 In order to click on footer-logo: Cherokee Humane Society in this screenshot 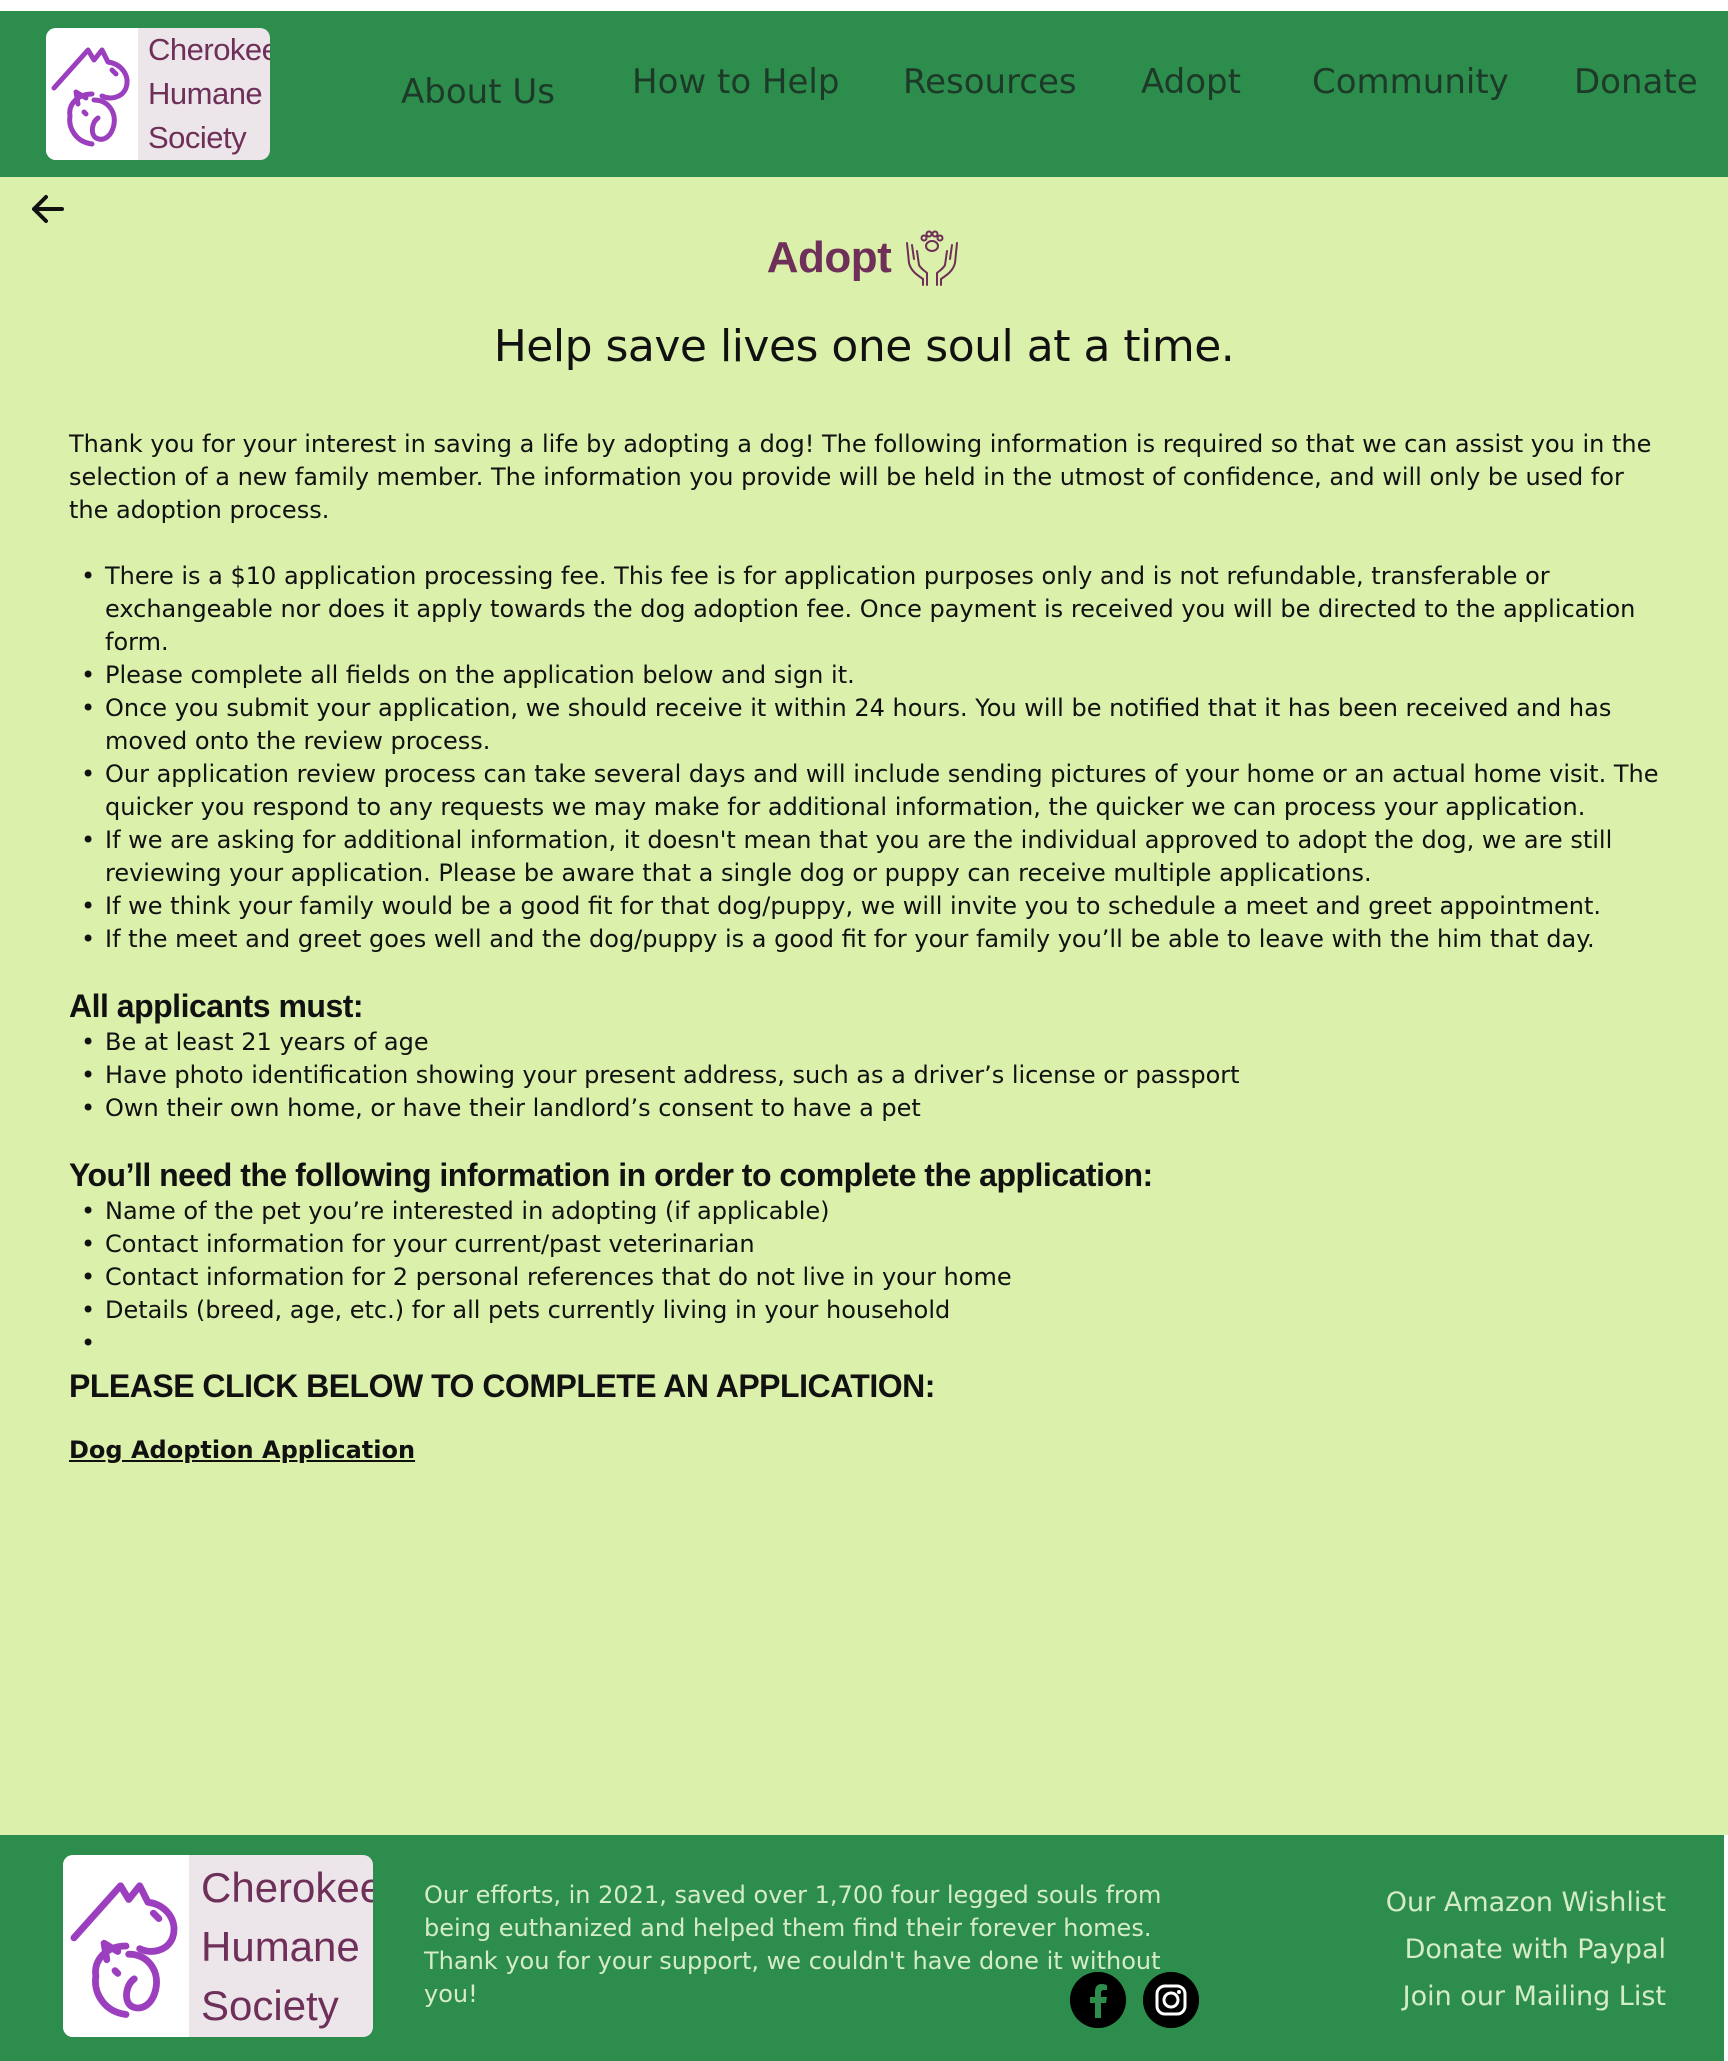, I will do `click(218, 1946)`.